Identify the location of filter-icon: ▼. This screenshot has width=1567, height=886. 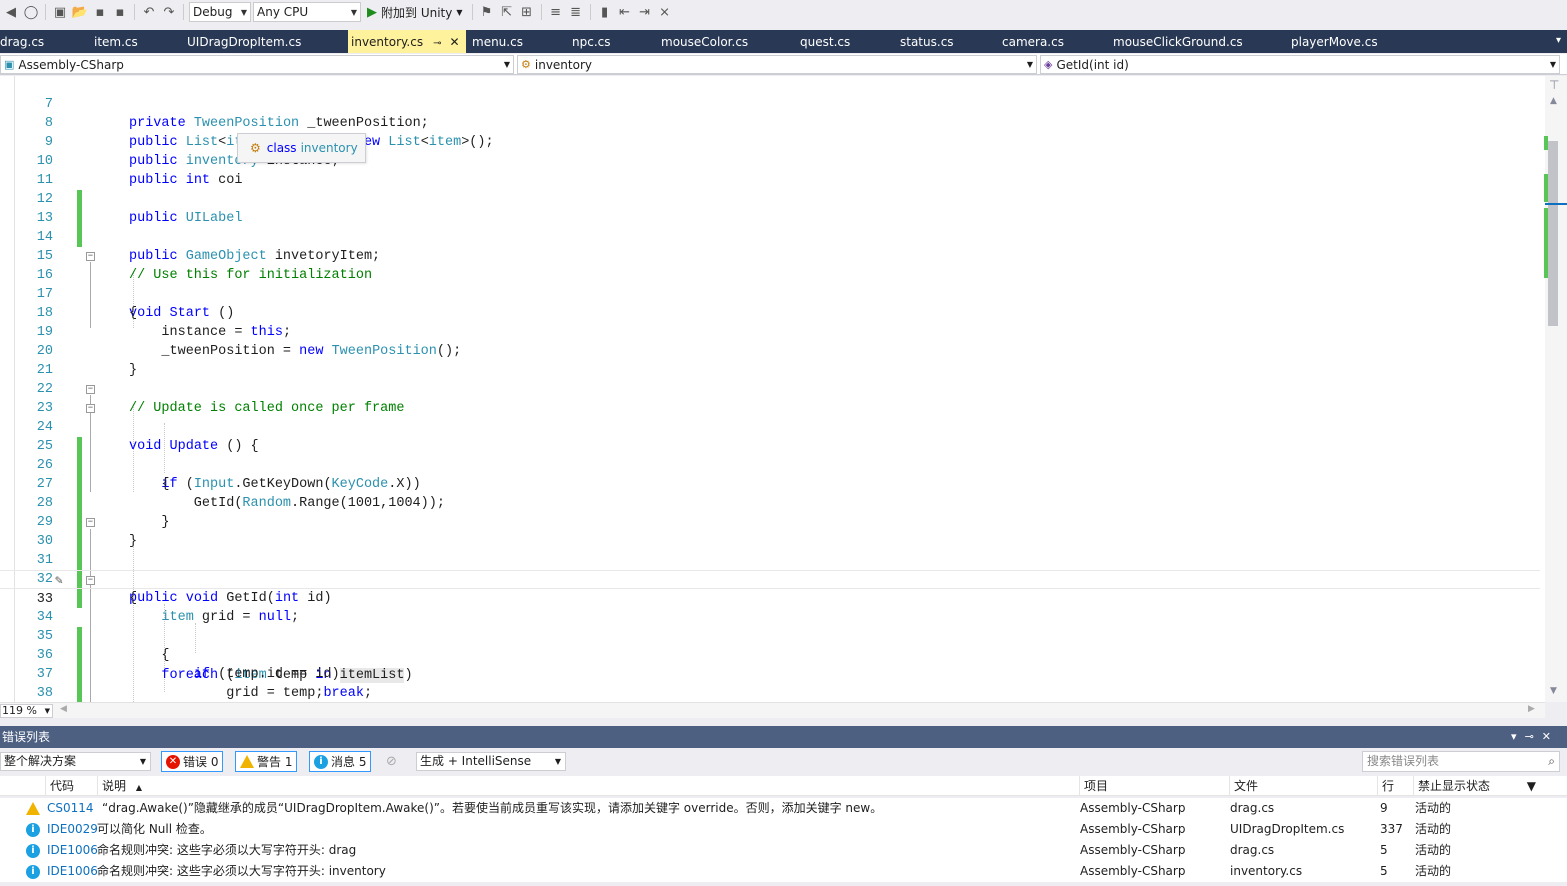
(1531, 786).